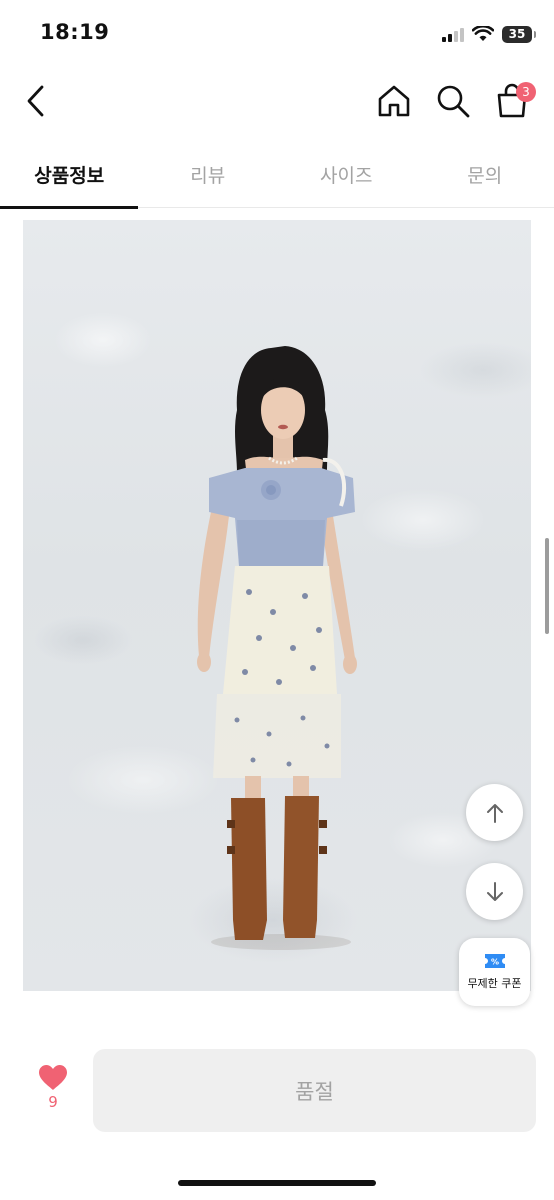 The height and width of the screenshot is (1200, 554). I want to click on arrow-up-icon, so click(494, 813).